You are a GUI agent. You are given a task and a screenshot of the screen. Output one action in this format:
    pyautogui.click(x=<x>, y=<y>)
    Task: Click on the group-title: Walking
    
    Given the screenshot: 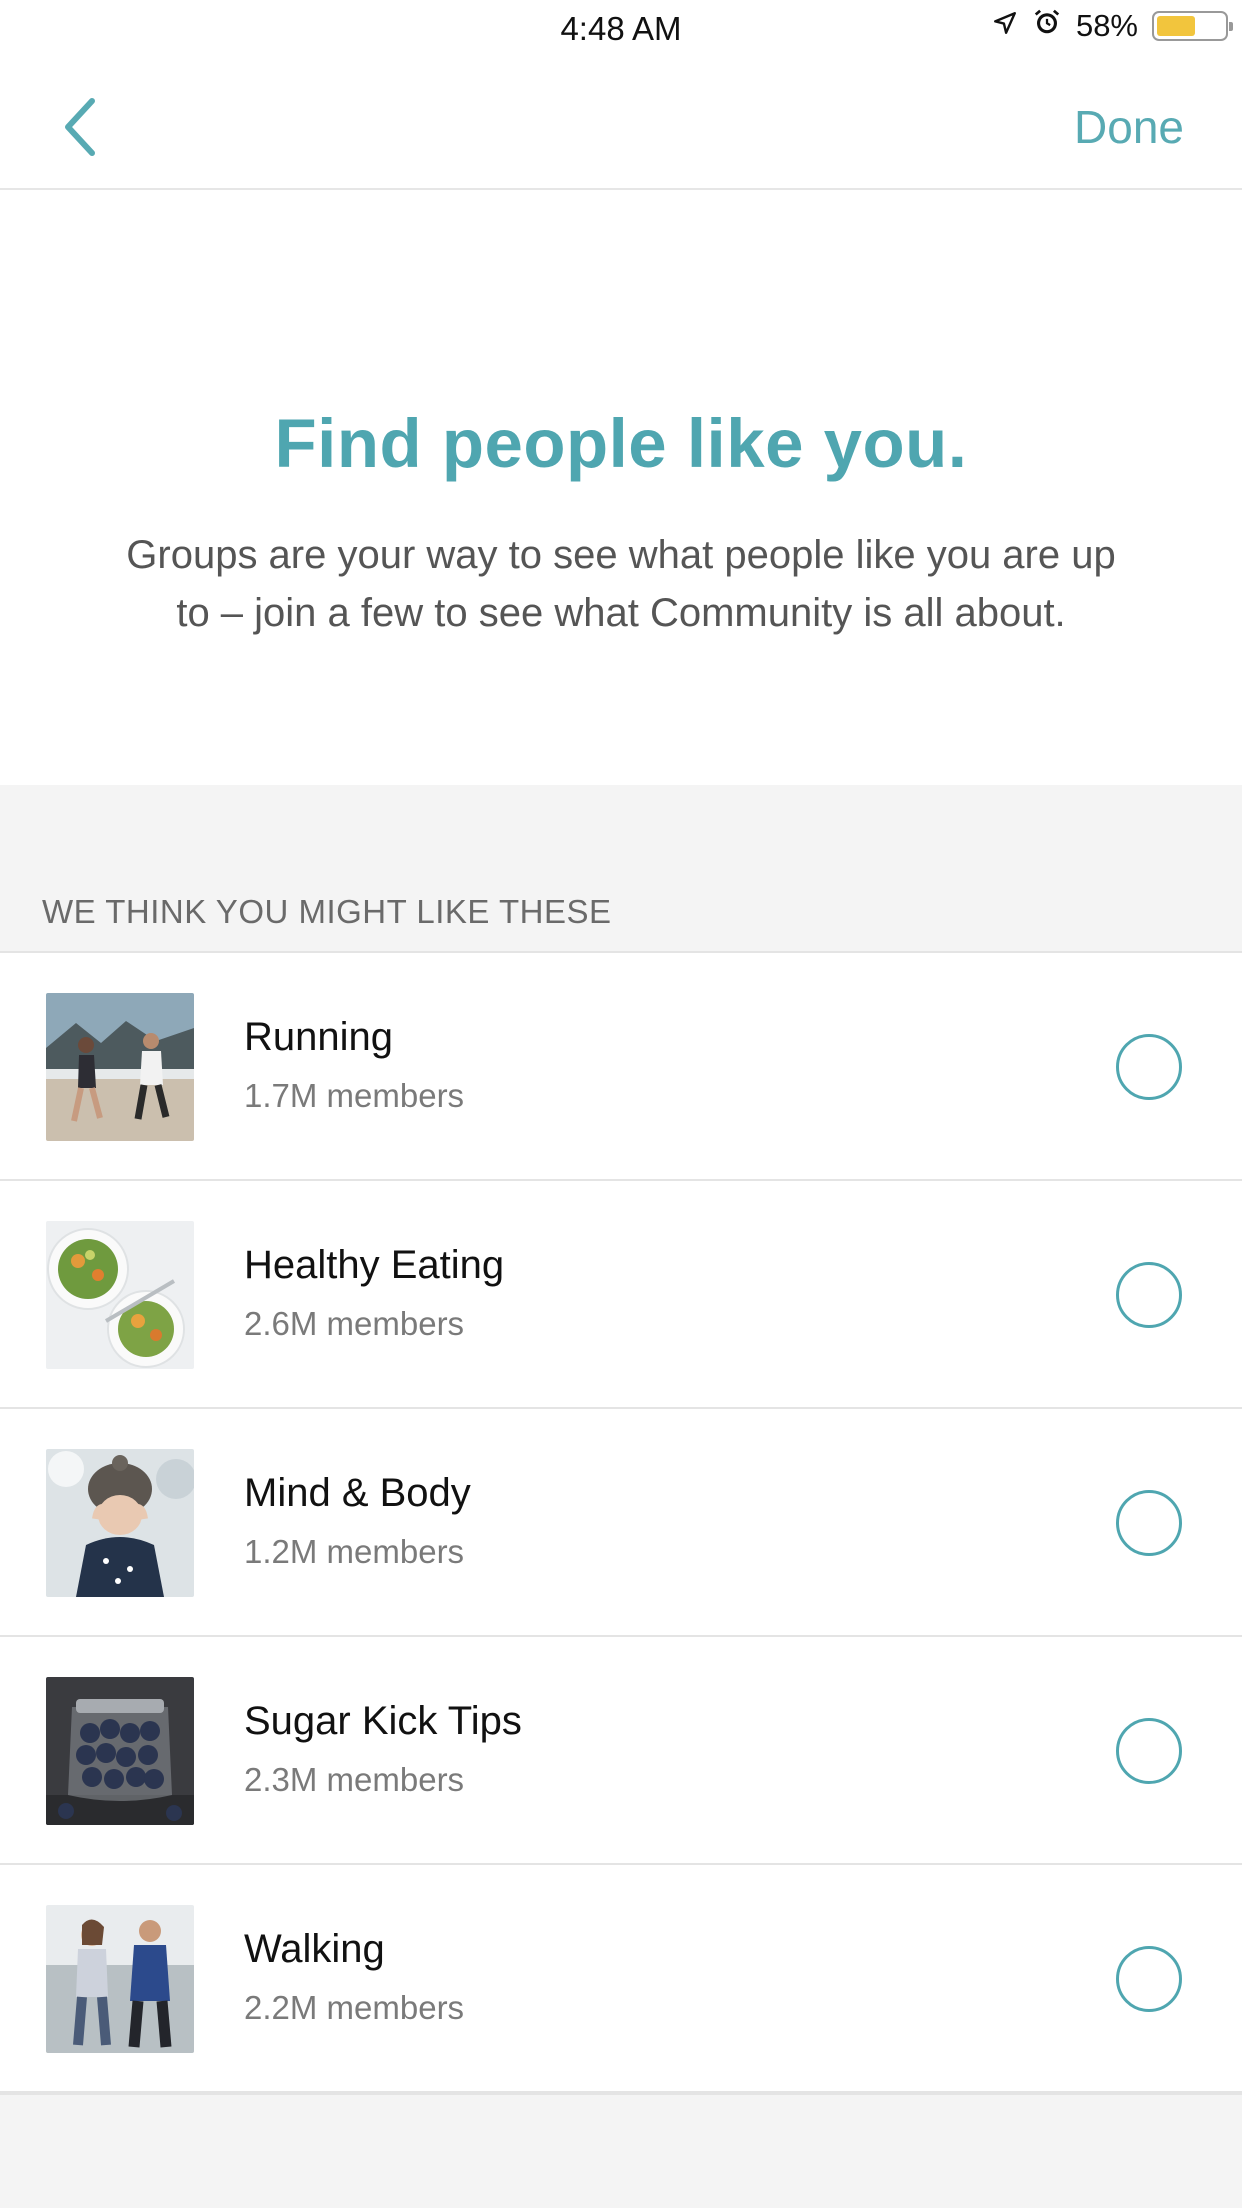 What is the action you would take?
    pyautogui.click(x=314, y=1949)
    